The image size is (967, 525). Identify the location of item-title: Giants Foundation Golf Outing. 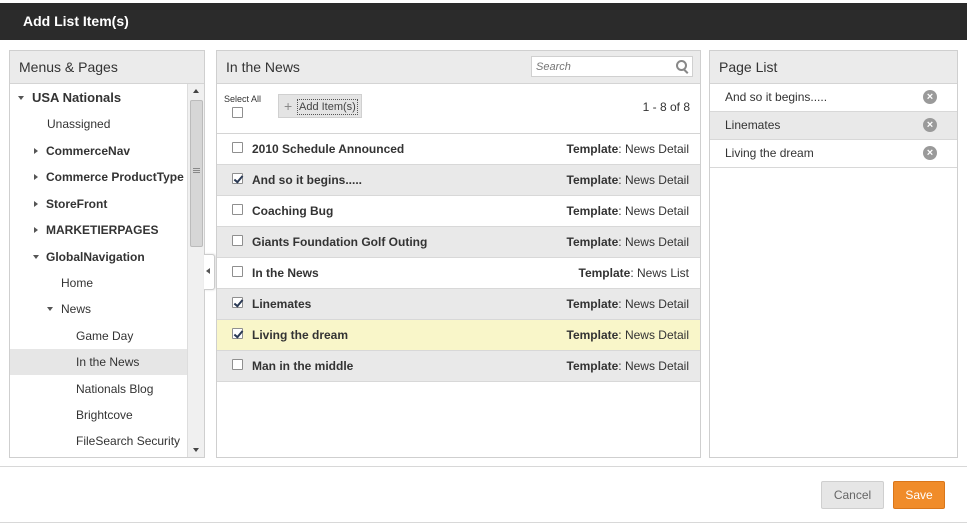
(340, 242).